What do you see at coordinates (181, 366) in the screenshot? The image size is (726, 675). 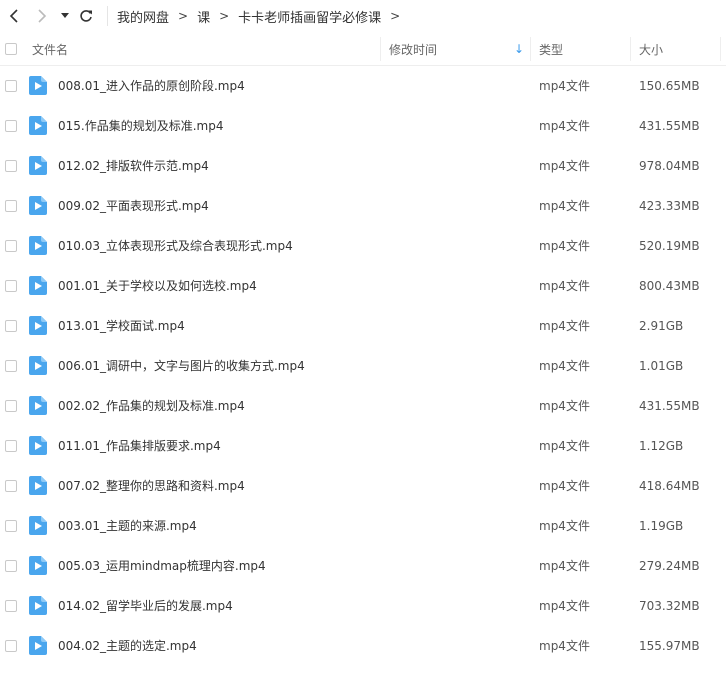 I see `file-name: 006.01_调研中，文字与图片的收集方式.mp4` at bounding box center [181, 366].